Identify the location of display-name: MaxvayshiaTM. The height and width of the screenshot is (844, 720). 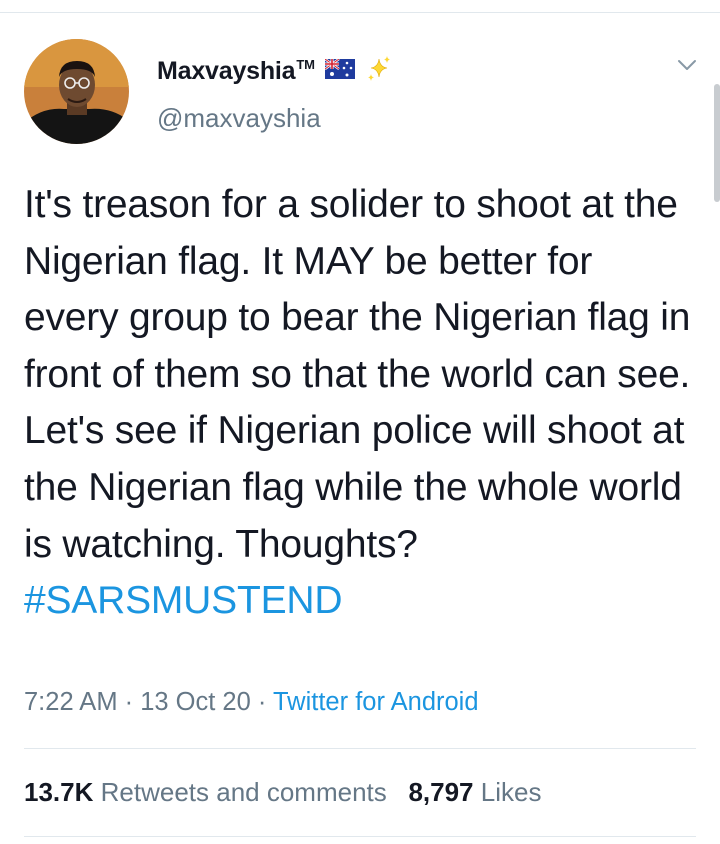
(236, 71).